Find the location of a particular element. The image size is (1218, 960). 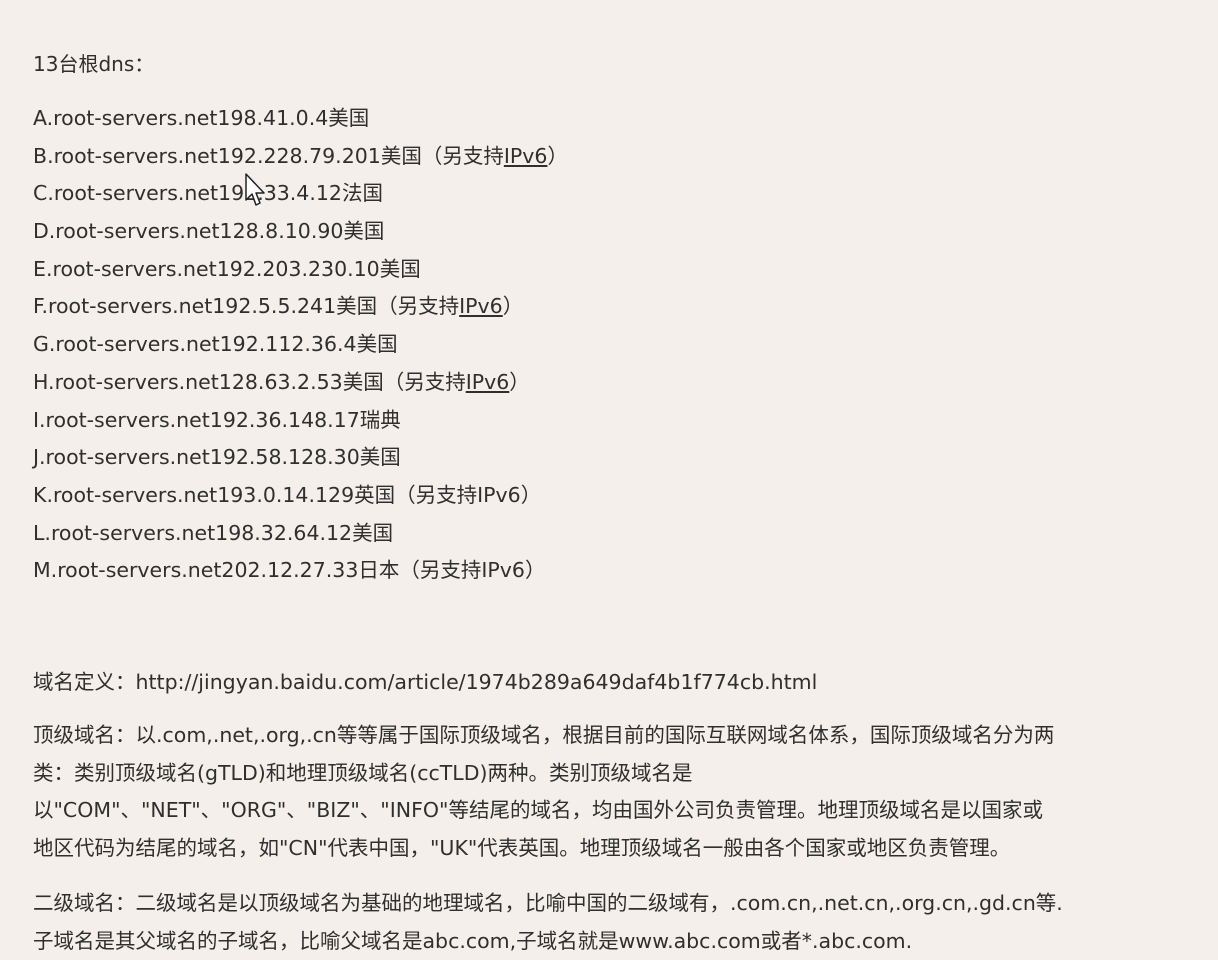

root-server-row-l: L.root-servers.net198.32.64.12美国 is located at coordinates (300, 534).